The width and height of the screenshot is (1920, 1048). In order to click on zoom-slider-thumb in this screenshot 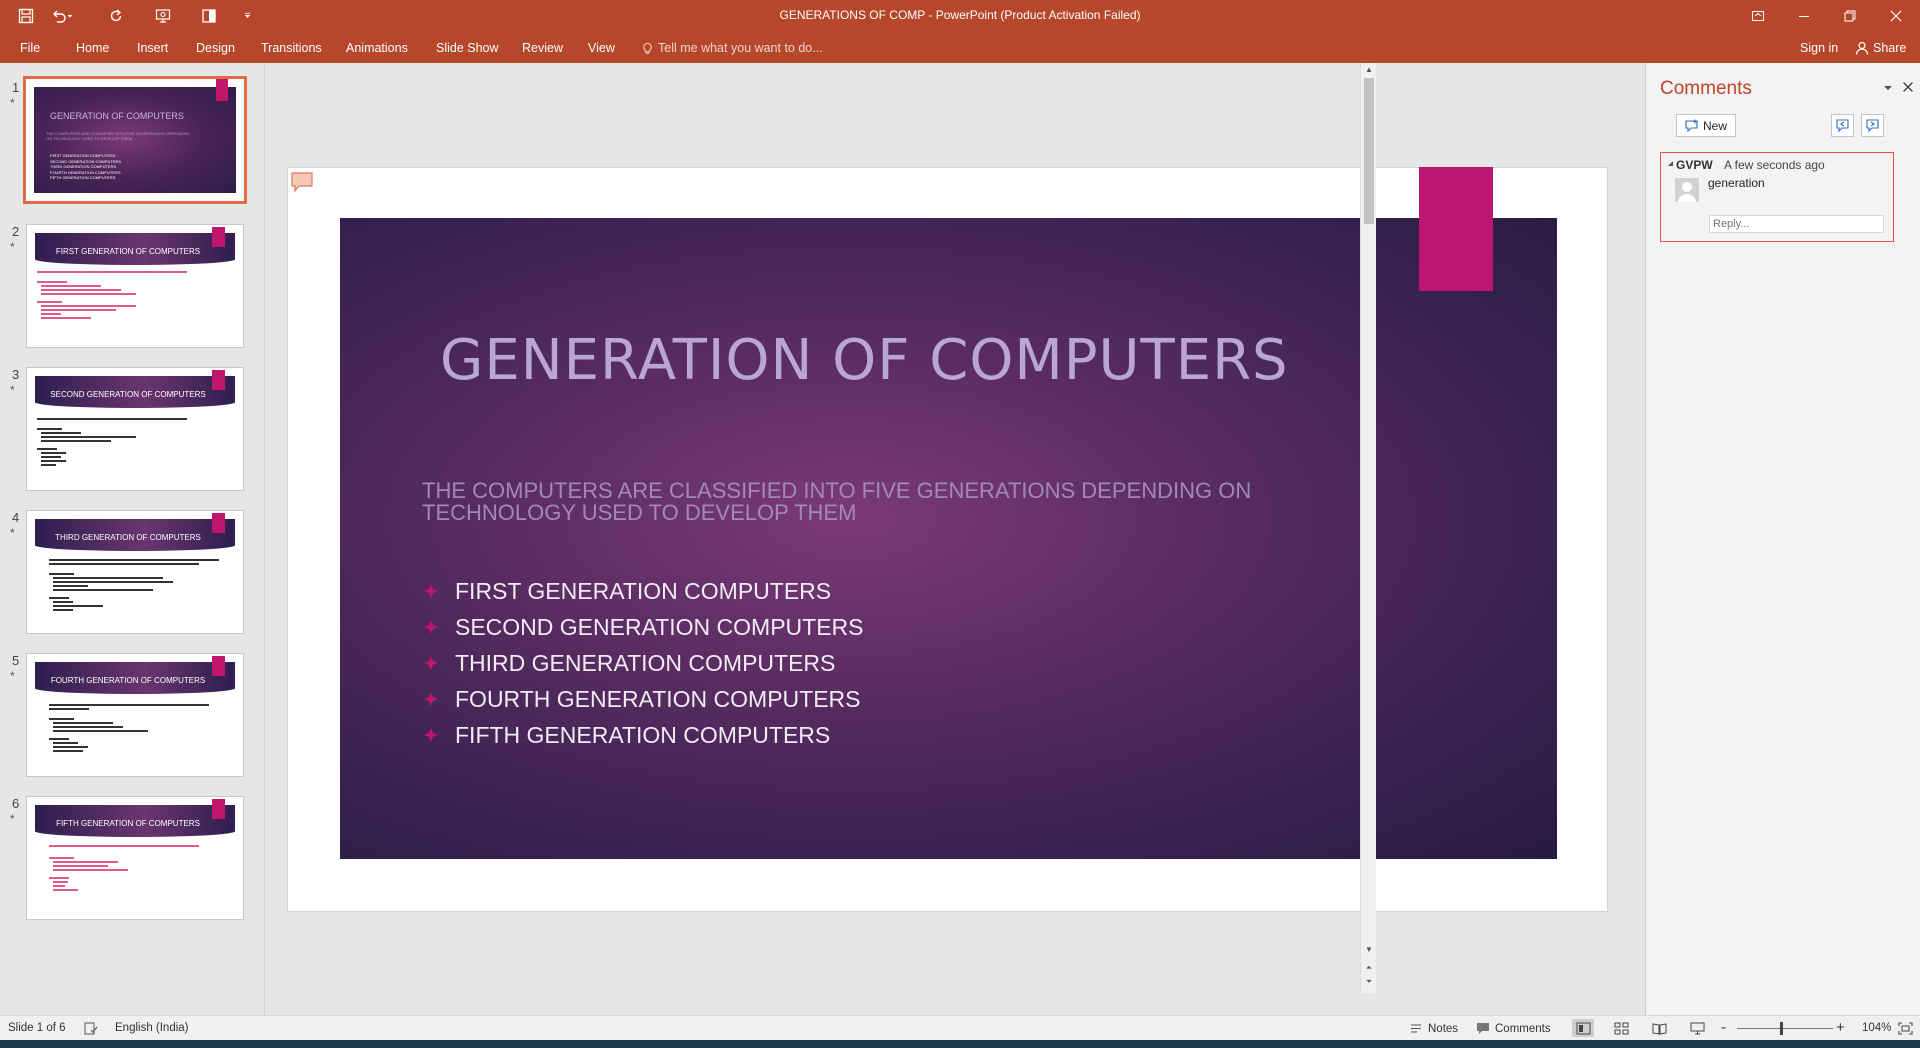, I will do `click(1781, 1028)`.